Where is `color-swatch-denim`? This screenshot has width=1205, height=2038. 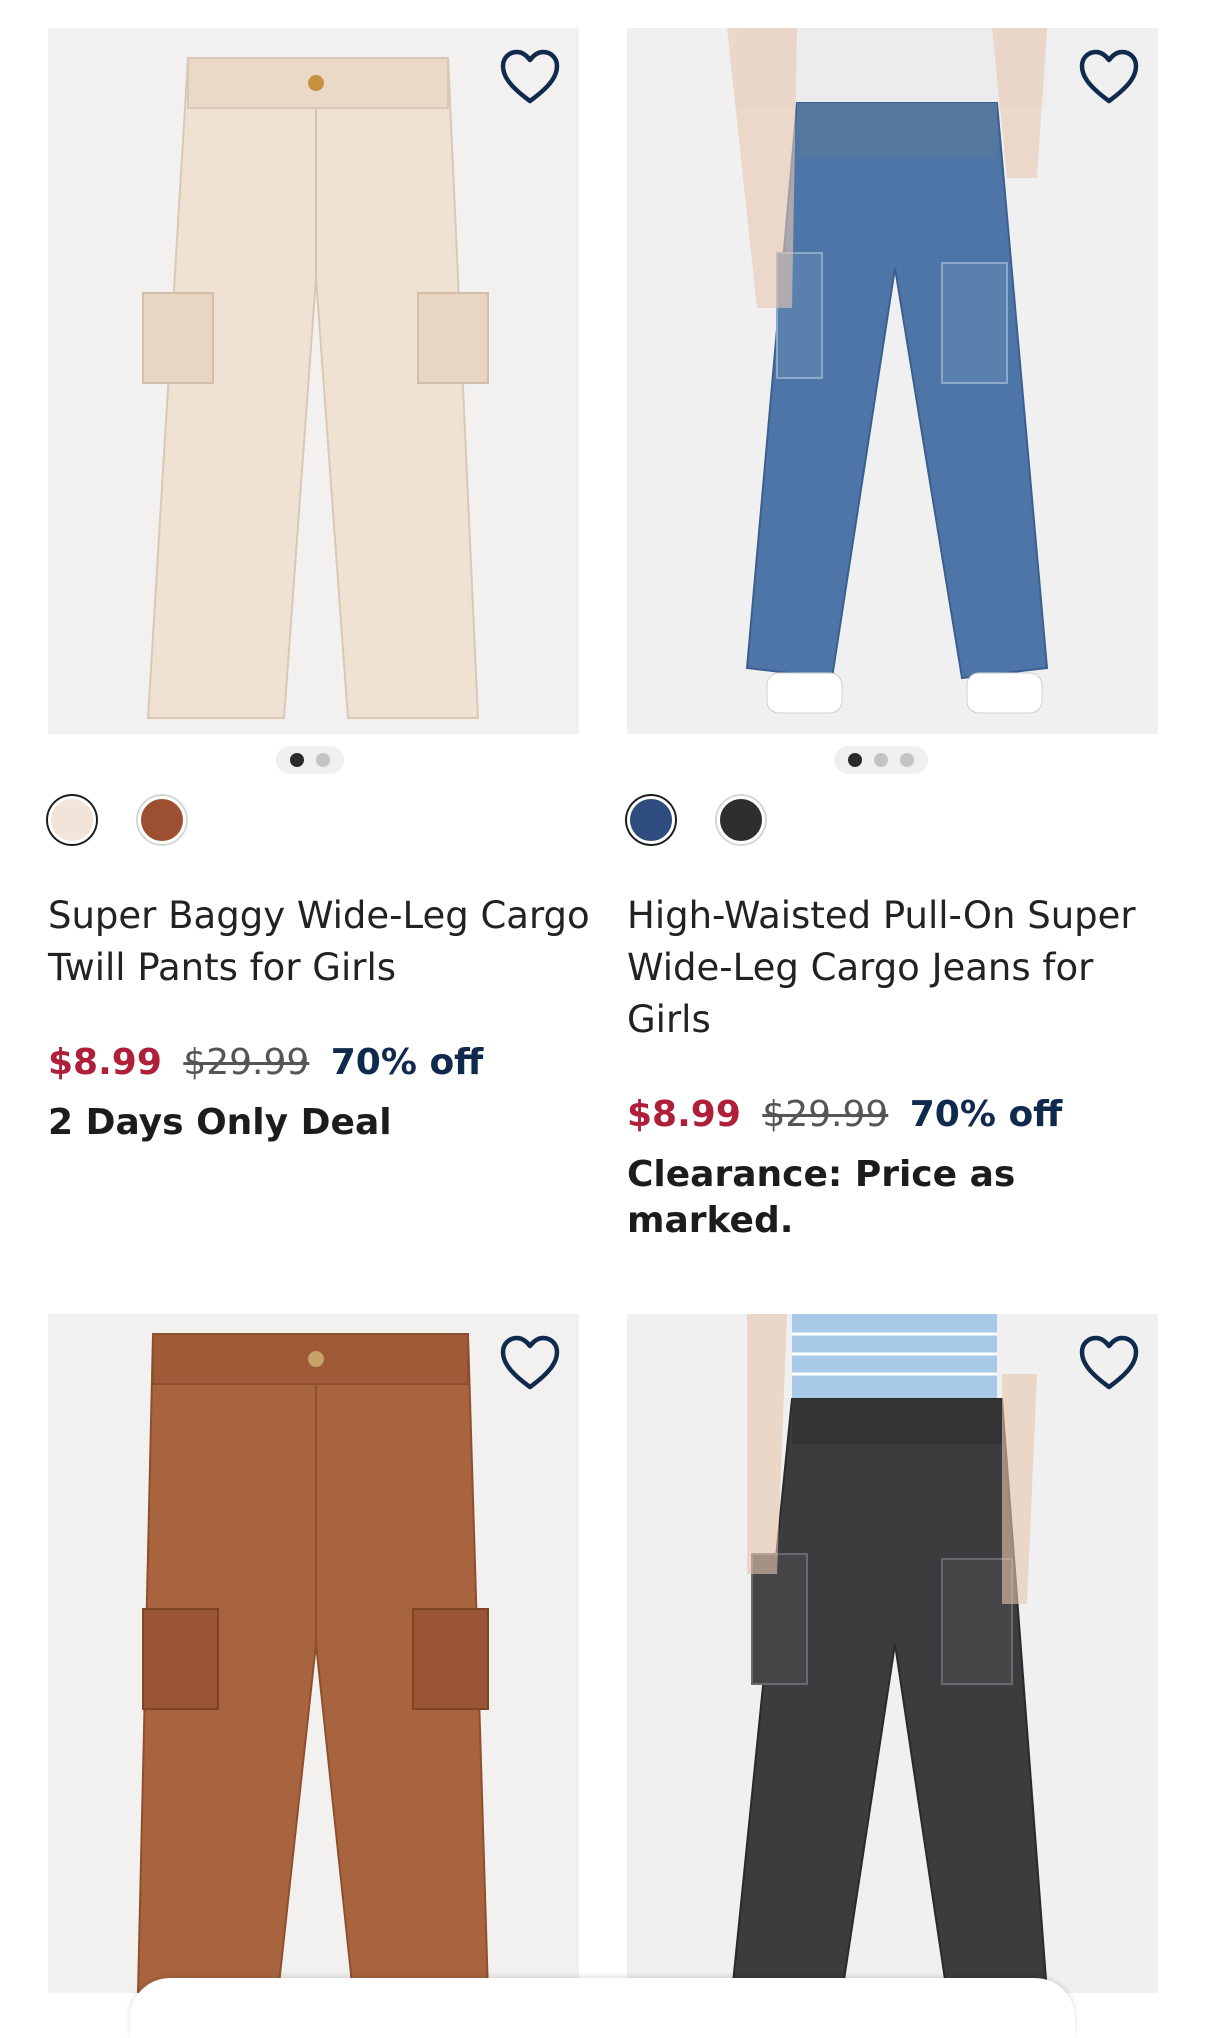 color-swatch-denim is located at coordinates (651, 820).